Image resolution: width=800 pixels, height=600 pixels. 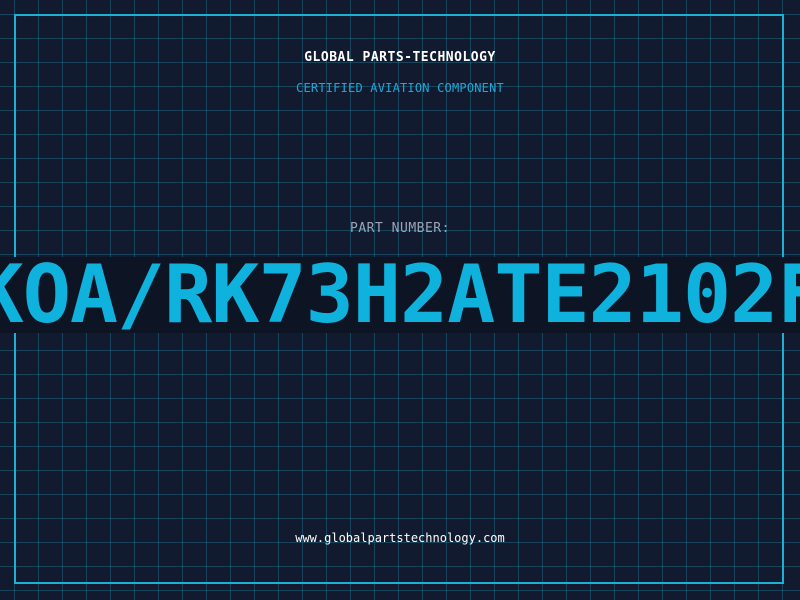 I want to click on part-number-value: KOA/RK73H2ATE2102F, so click(x=400, y=295).